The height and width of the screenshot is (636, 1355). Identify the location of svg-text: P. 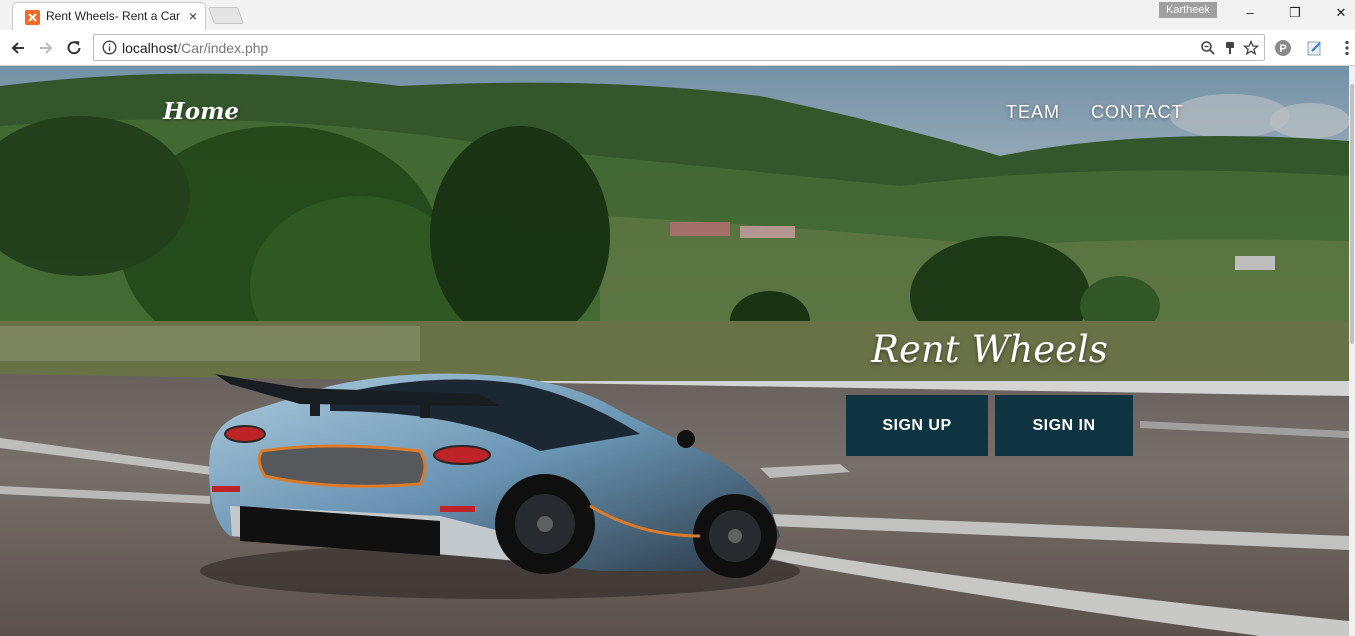
(1282, 49).